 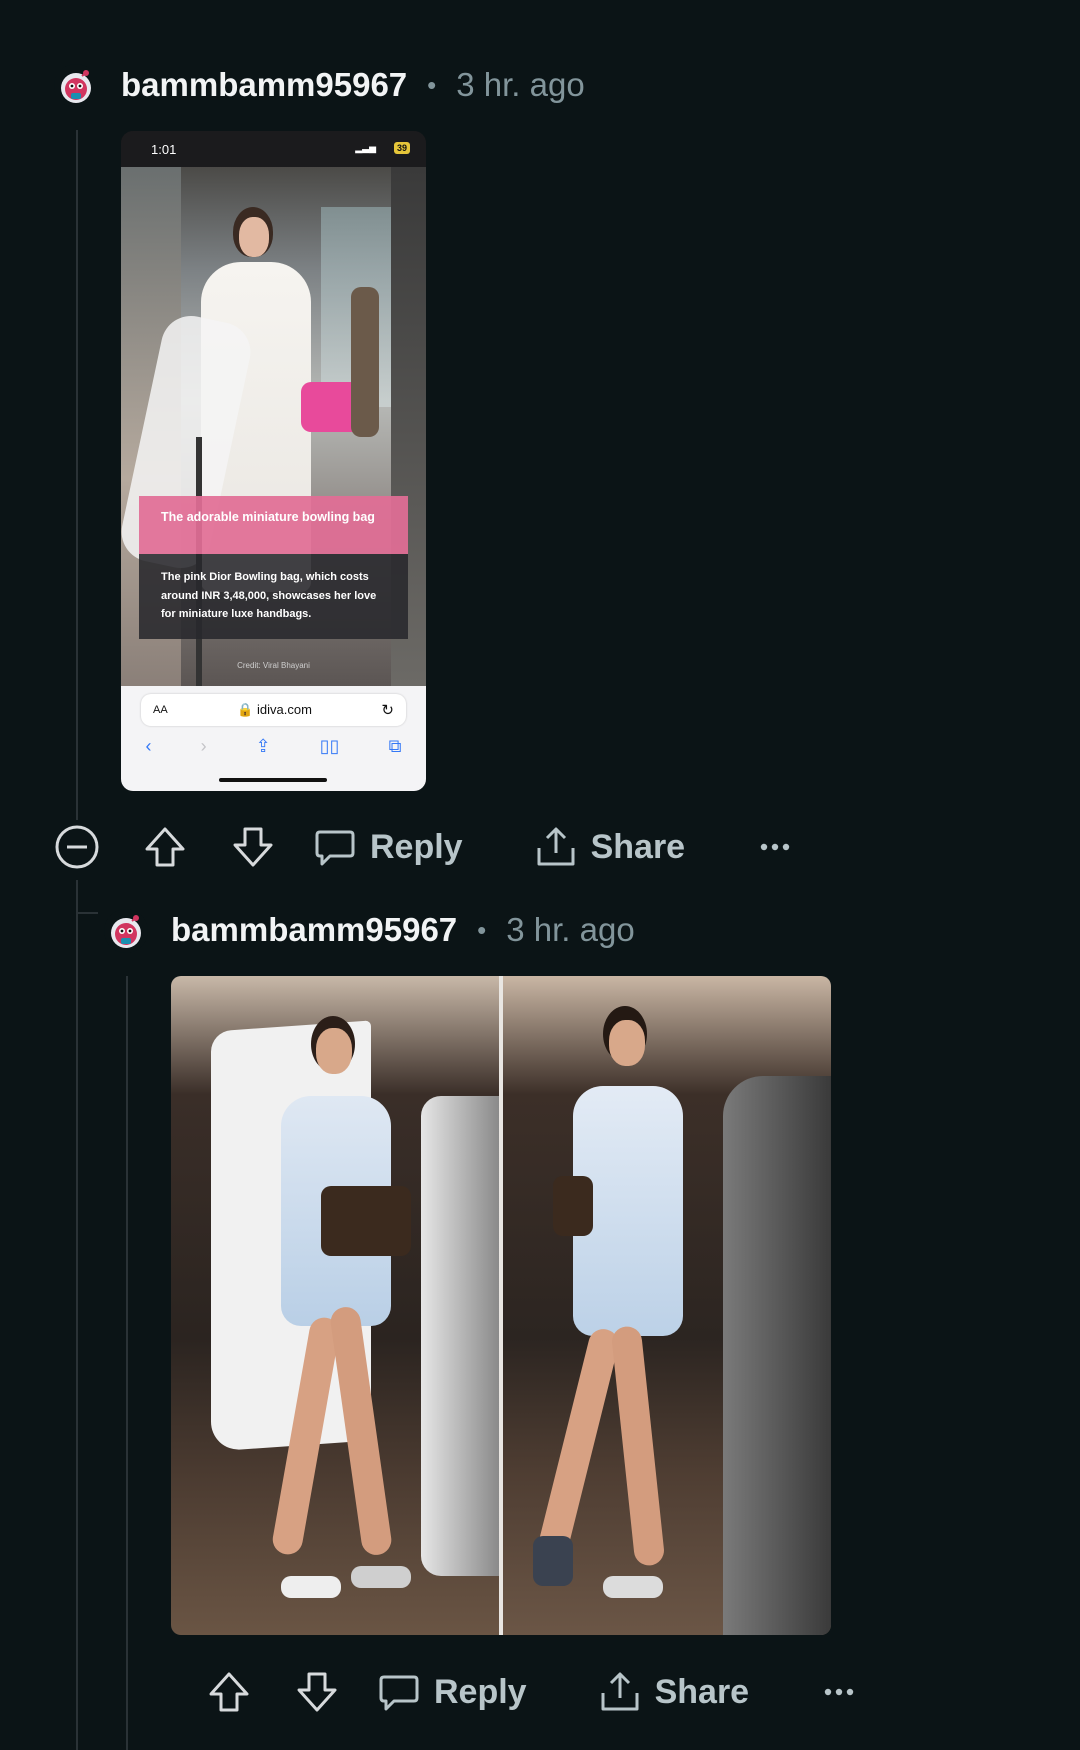 I want to click on collapse-icon, so click(x=77, y=847).